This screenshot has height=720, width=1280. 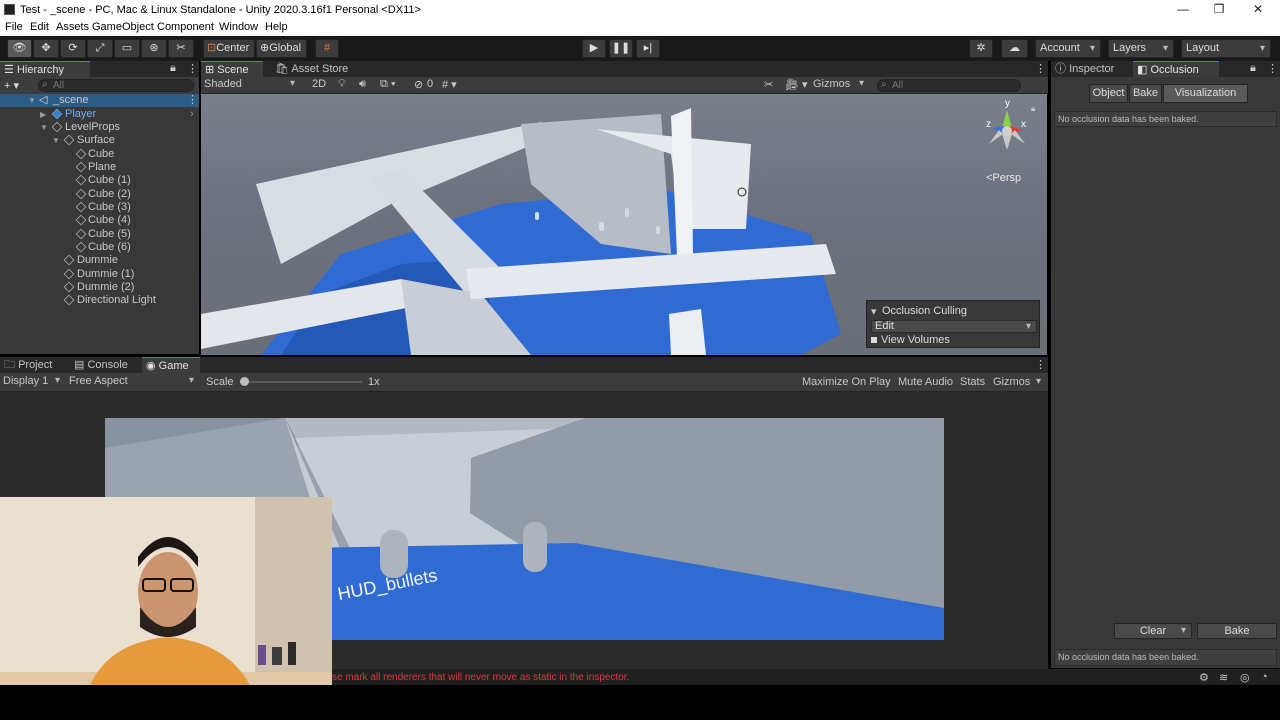 I want to click on layers-dropdown: Layers, so click(x=1141, y=48).